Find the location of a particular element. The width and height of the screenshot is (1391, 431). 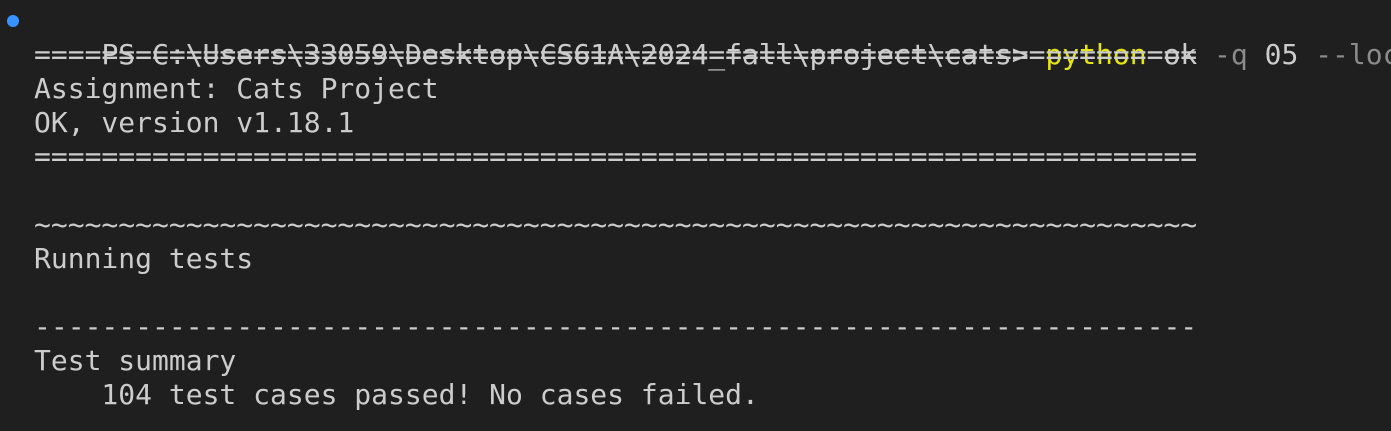

test-result-line: 104 test cases passed! No cases failed. is located at coordinates (396, 394).